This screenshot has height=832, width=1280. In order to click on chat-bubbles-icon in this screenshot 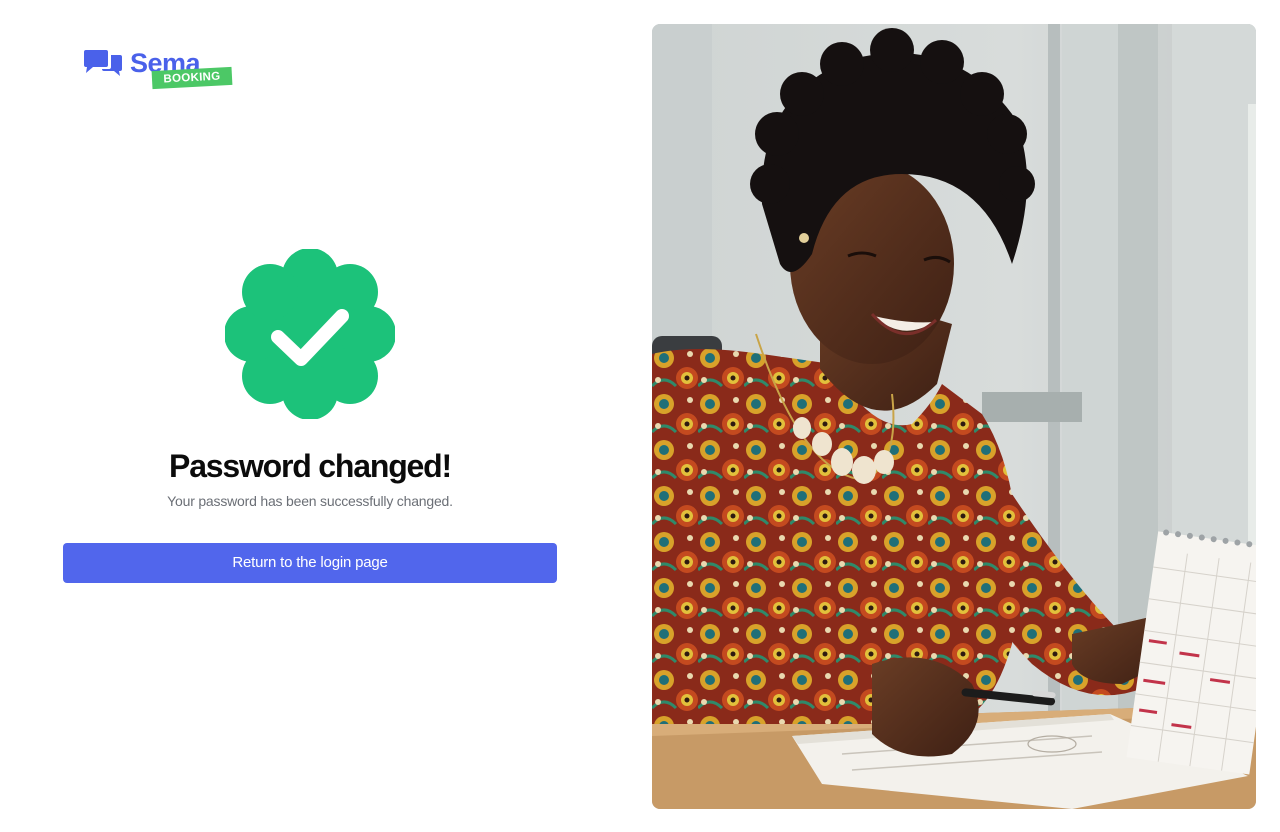, I will do `click(103, 63)`.